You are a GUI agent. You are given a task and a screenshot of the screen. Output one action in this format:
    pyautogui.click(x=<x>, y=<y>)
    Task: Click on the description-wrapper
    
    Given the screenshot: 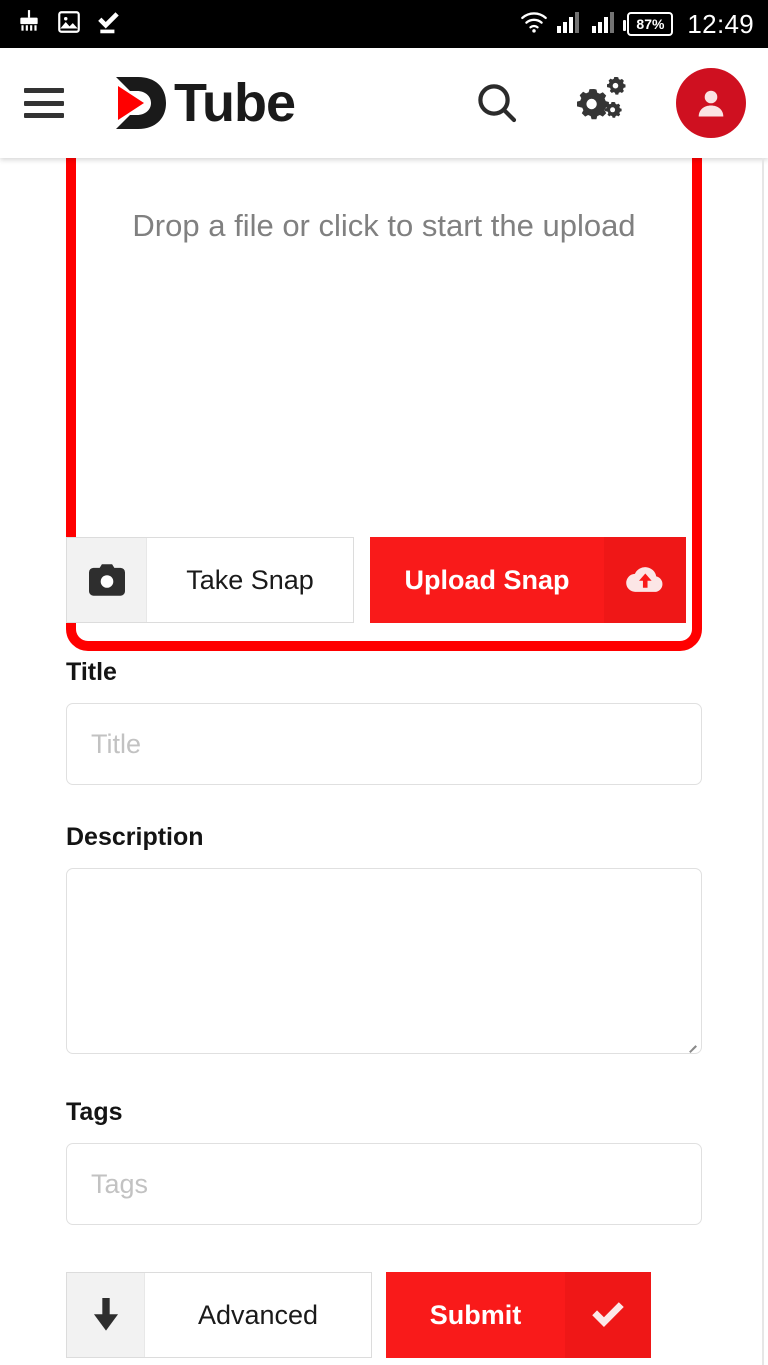 What is the action you would take?
    pyautogui.click(x=384, y=961)
    